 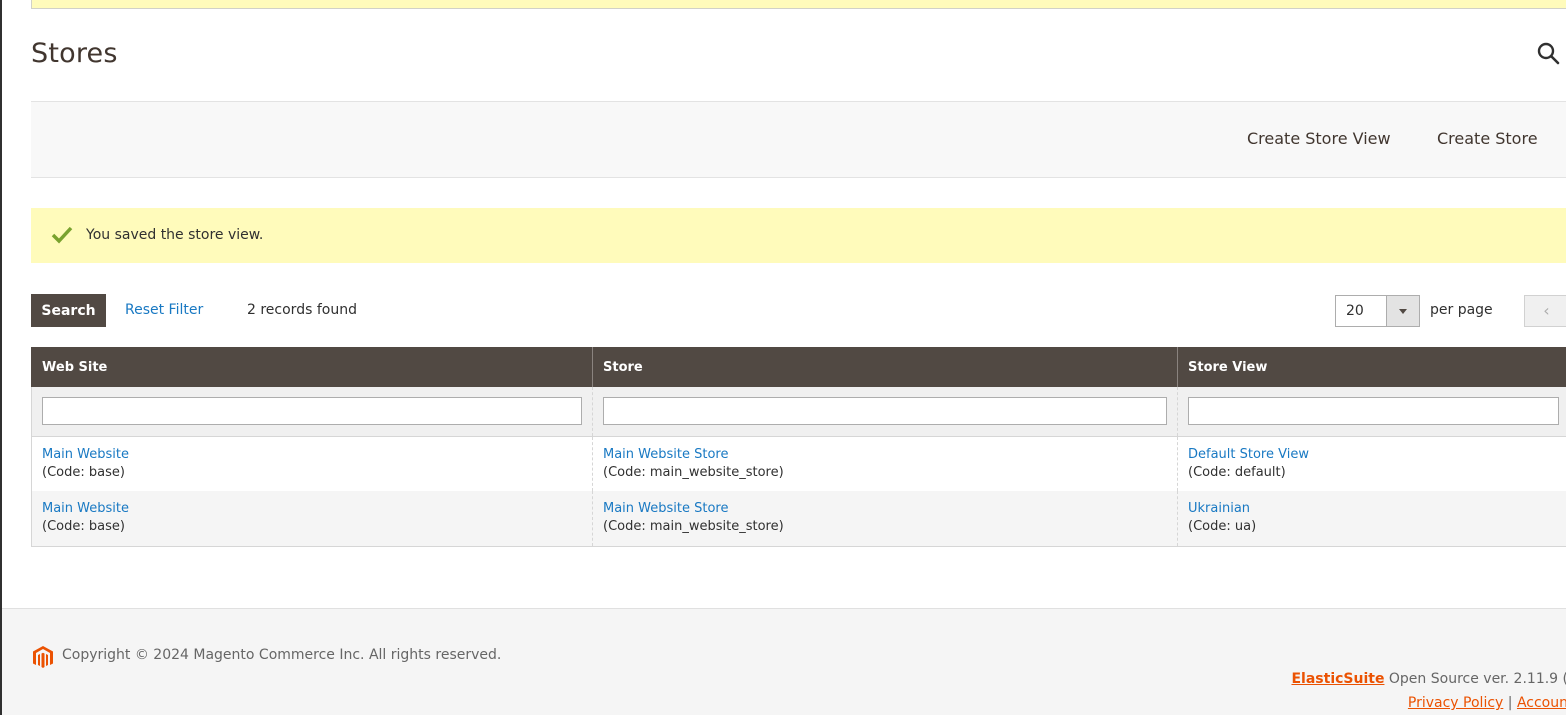 I want to click on store-view-code: (Code: ua), so click(x=1222, y=527).